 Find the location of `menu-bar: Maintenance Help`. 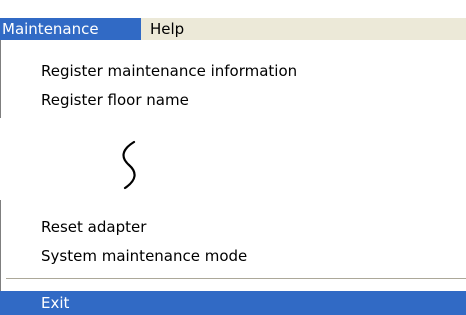

menu-bar: Maintenance Help is located at coordinates (233, 20).